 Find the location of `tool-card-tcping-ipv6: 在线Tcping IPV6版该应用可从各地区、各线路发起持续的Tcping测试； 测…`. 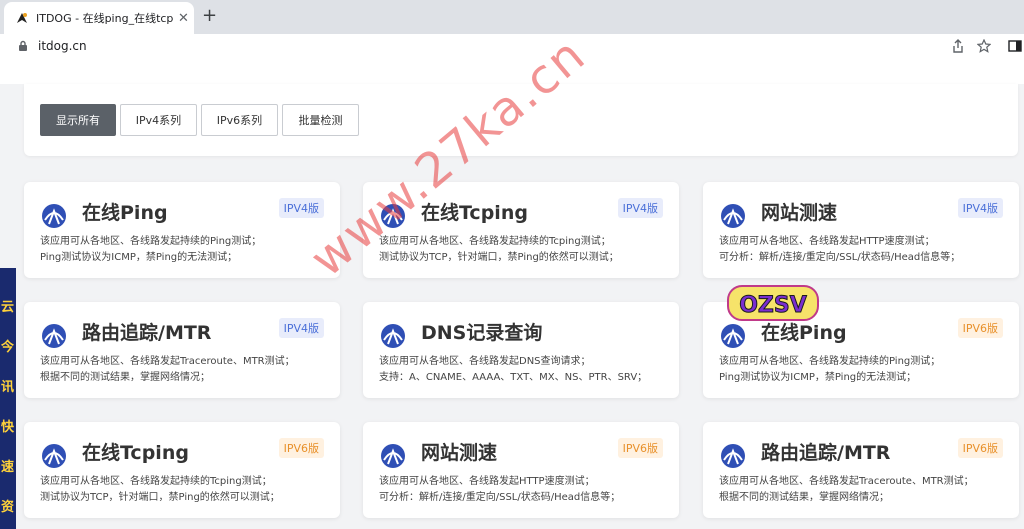

tool-card-tcping-ipv6: 在线Tcping IPV6版该应用可从各地区、各线路发起持续的Tcping测试； 测… is located at coordinates (182, 470).